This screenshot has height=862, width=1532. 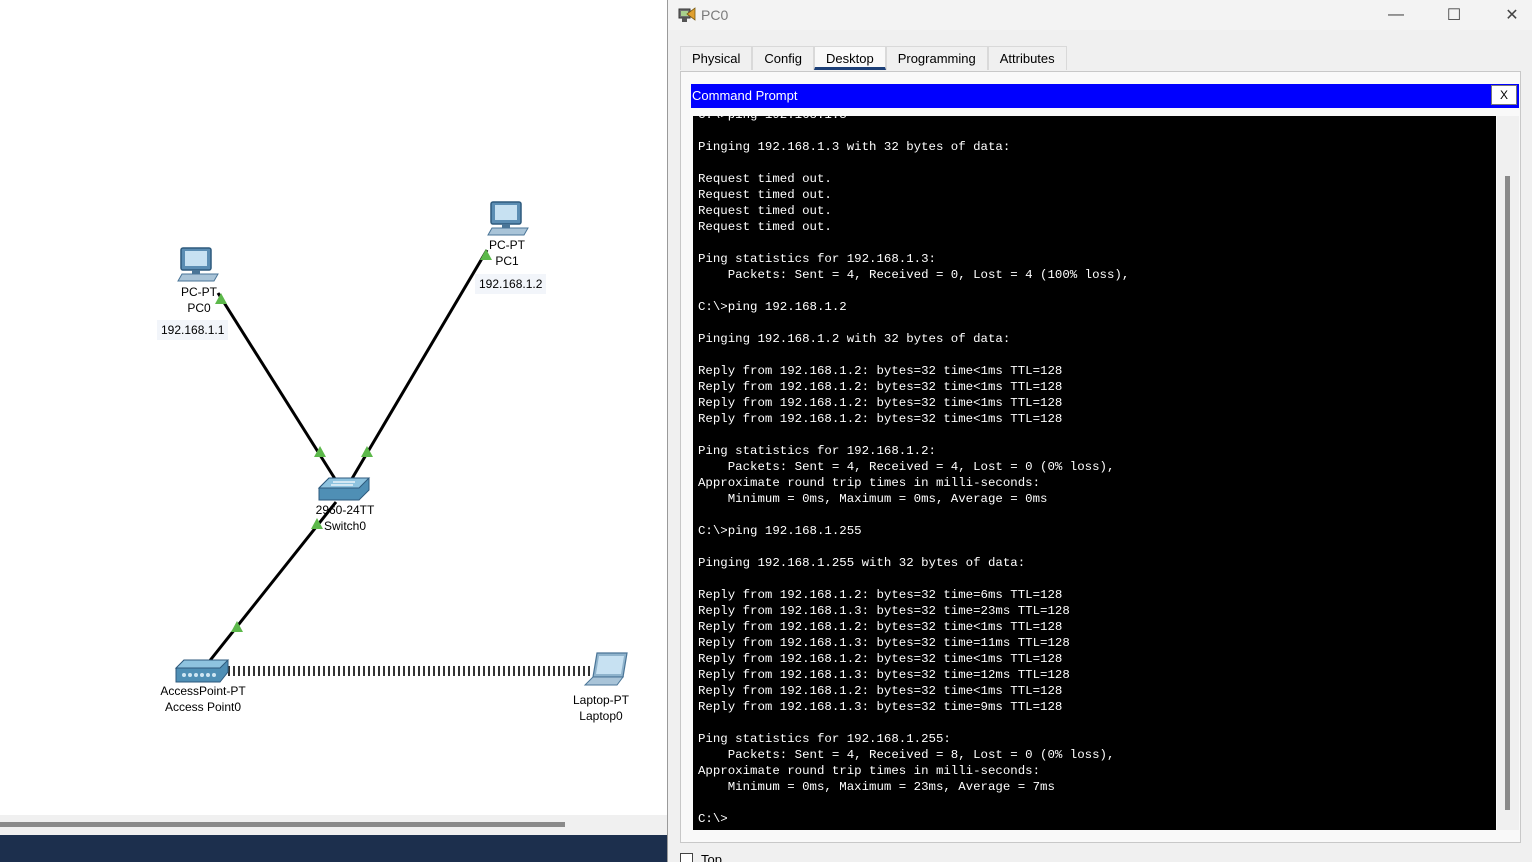 What do you see at coordinates (202, 671) in the screenshot?
I see `access-point-icon` at bounding box center [202, 671].